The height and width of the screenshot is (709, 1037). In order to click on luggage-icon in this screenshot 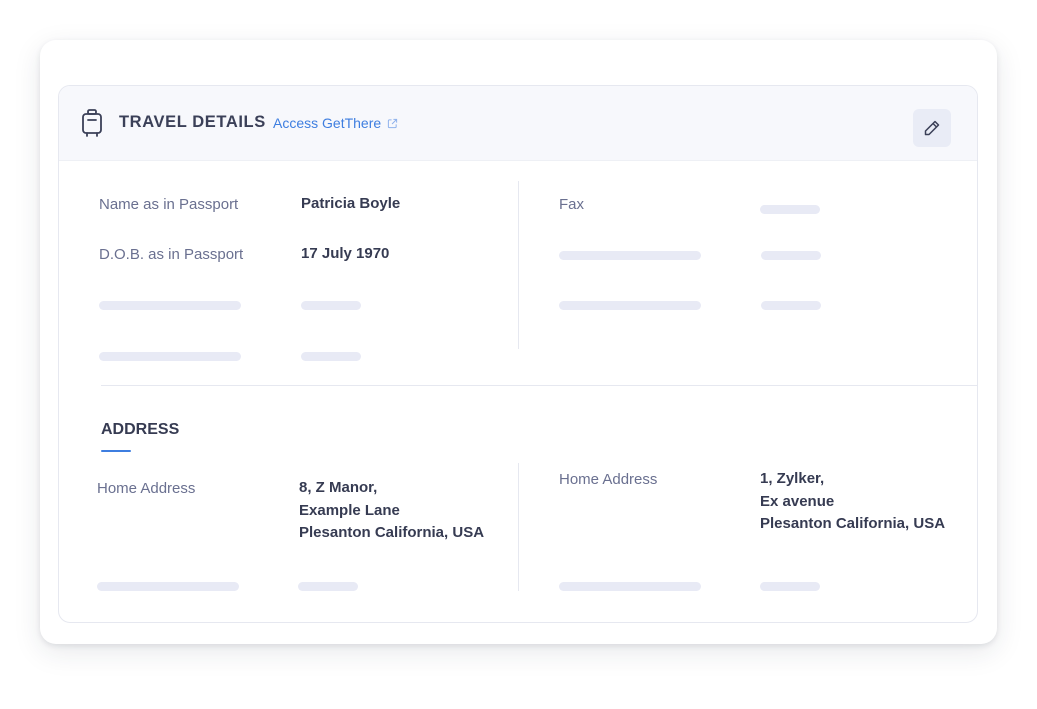, I will do `click(92, 123)`.